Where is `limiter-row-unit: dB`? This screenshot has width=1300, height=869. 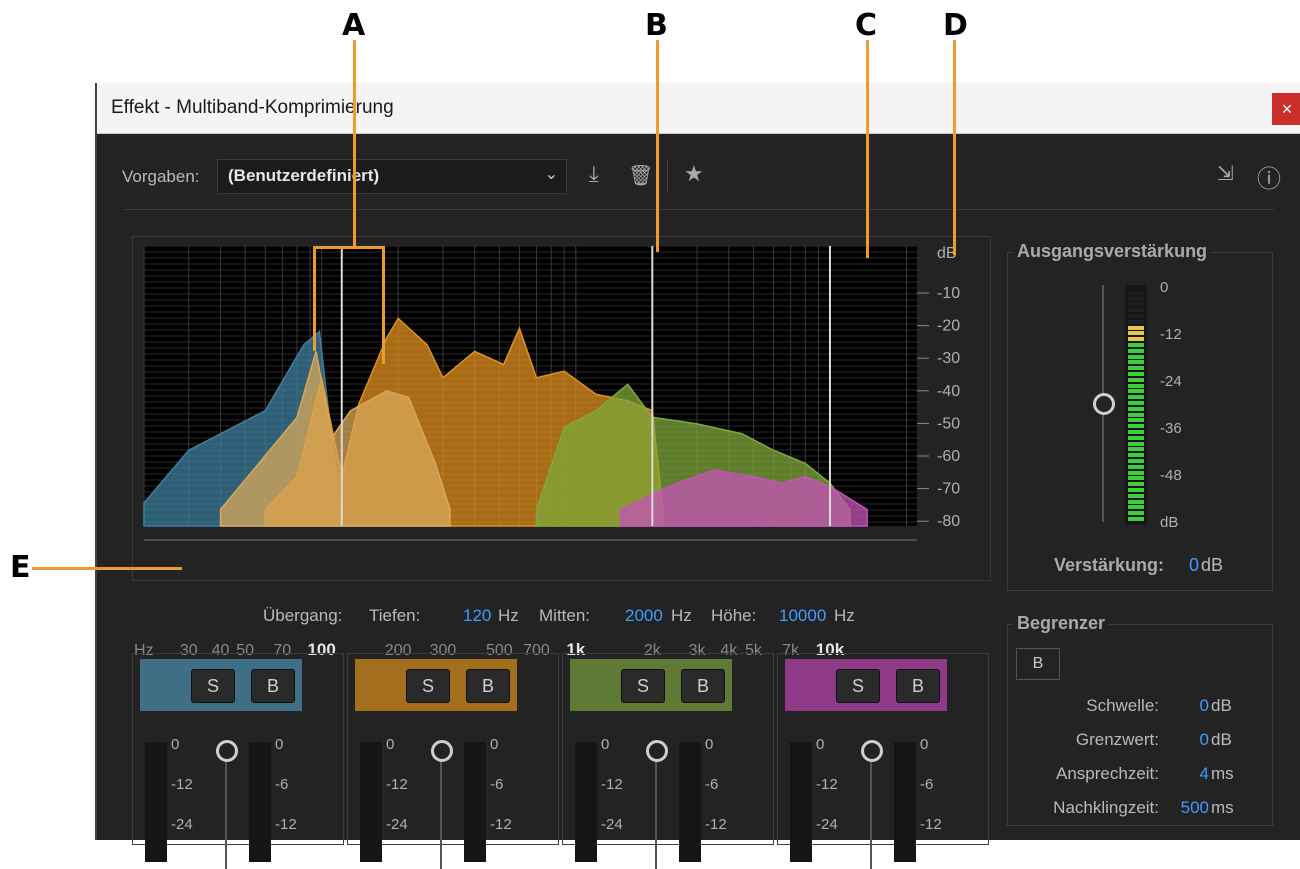
limiter-row-unit: dB is located at coordinates (1221, 705).